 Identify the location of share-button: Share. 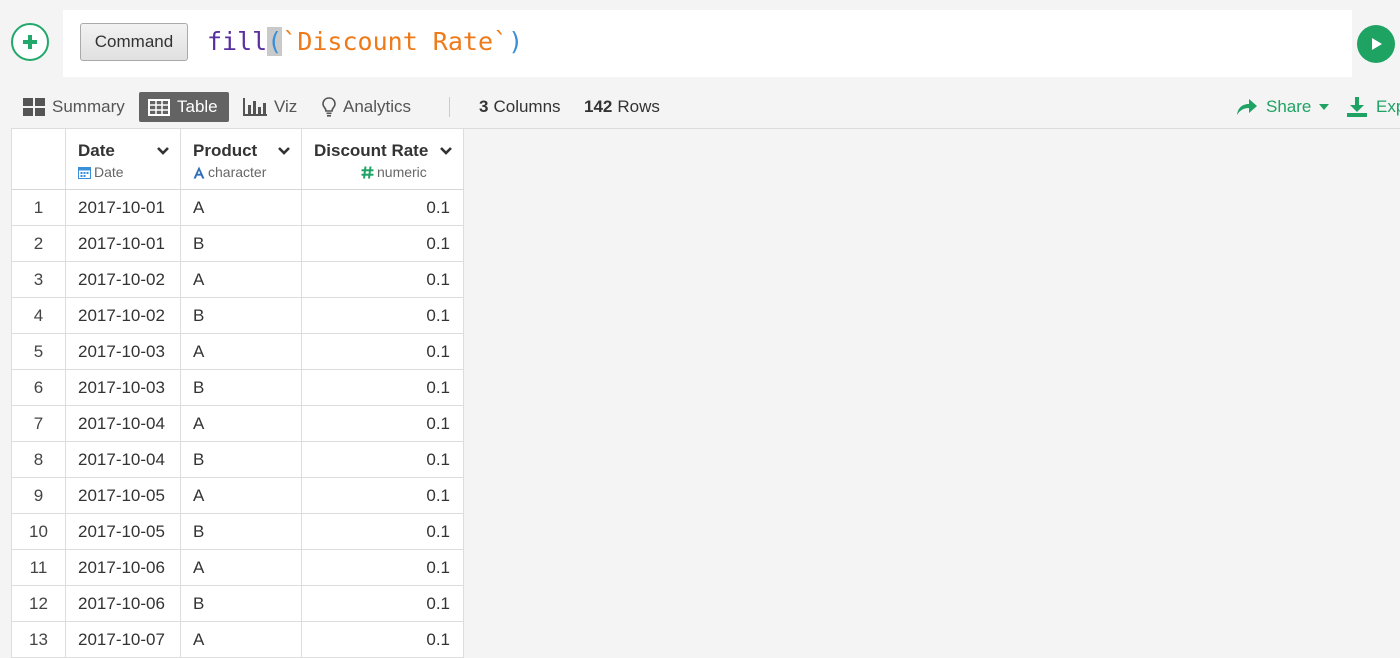
(1283, 107).